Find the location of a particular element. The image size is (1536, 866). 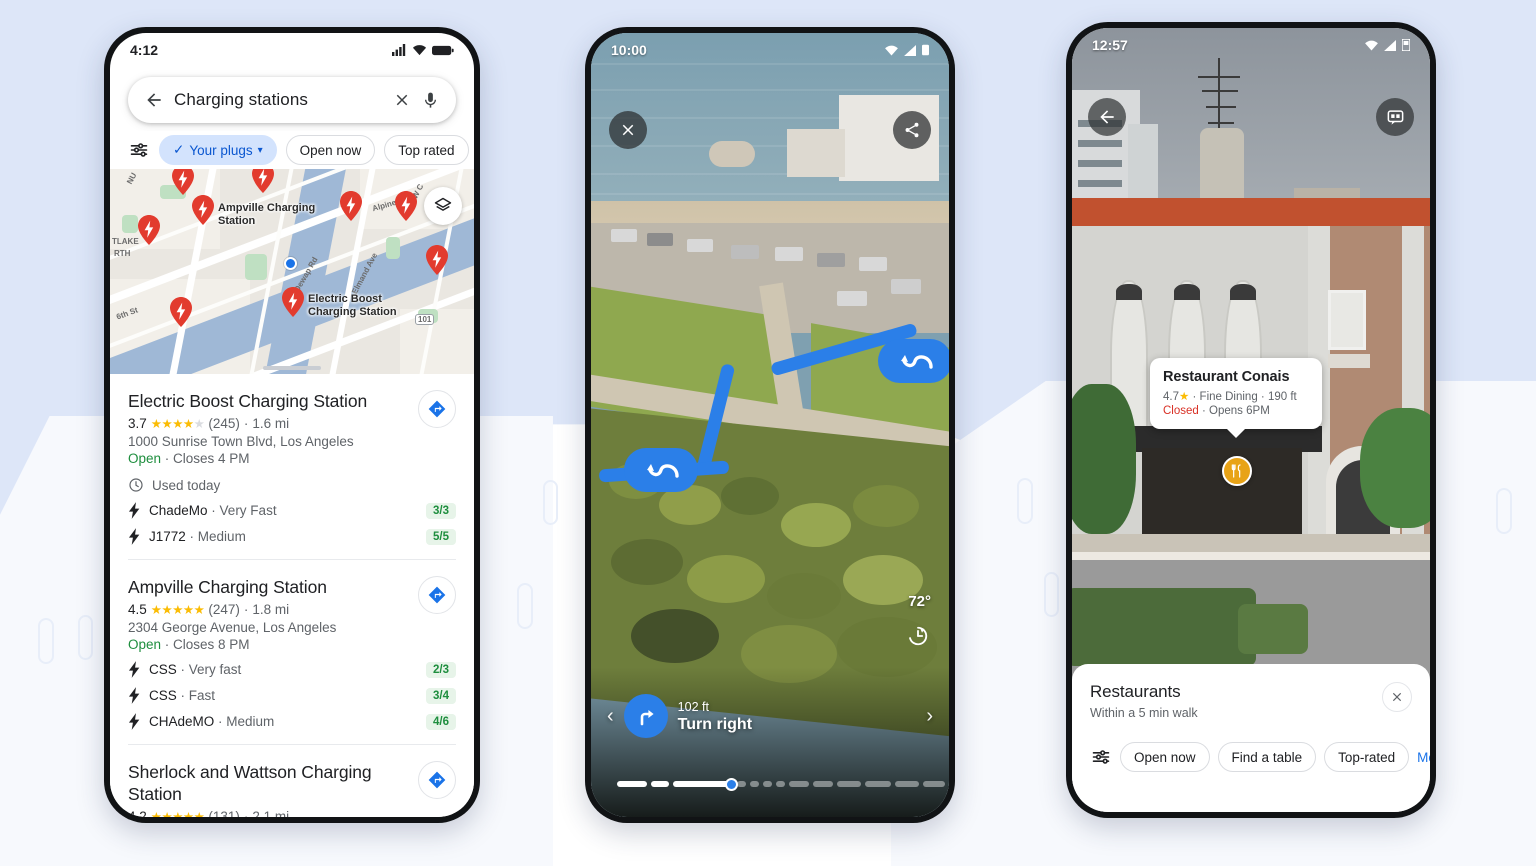

close-button is located at coordinates (628, 130).